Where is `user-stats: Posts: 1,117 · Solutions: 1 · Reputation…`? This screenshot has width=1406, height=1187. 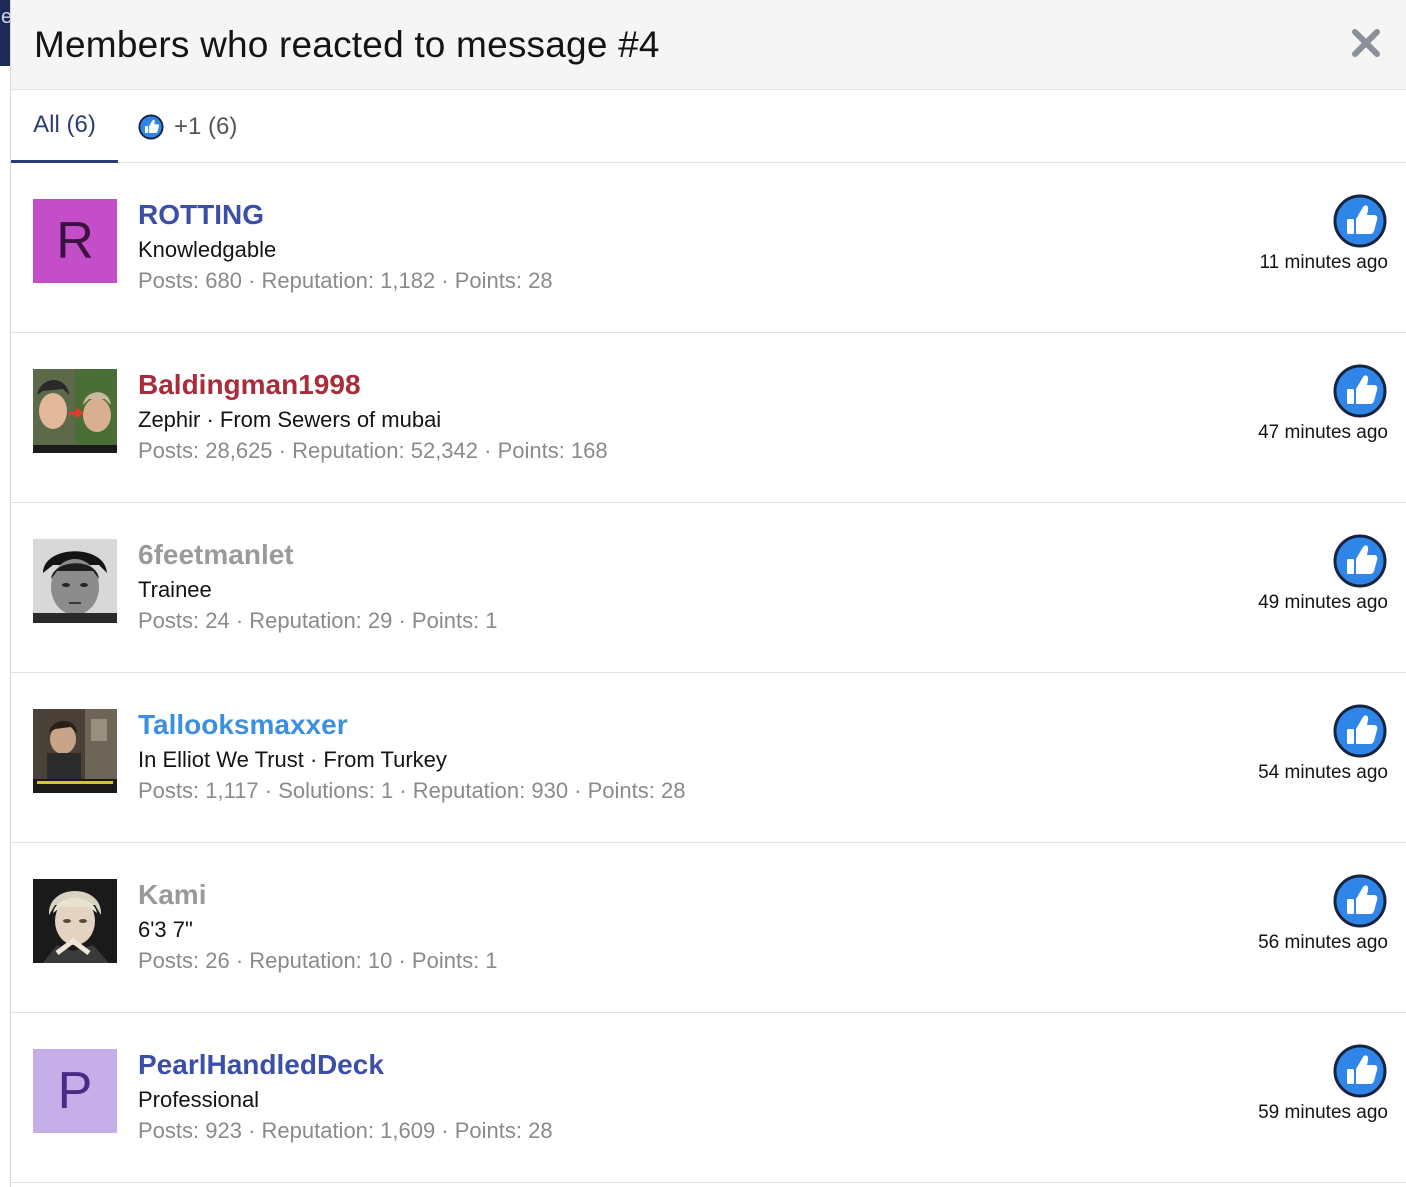
user-stats: Posts: 1,117 · Solutions: 1 · Reputation… is located at coordinates (412, 790).